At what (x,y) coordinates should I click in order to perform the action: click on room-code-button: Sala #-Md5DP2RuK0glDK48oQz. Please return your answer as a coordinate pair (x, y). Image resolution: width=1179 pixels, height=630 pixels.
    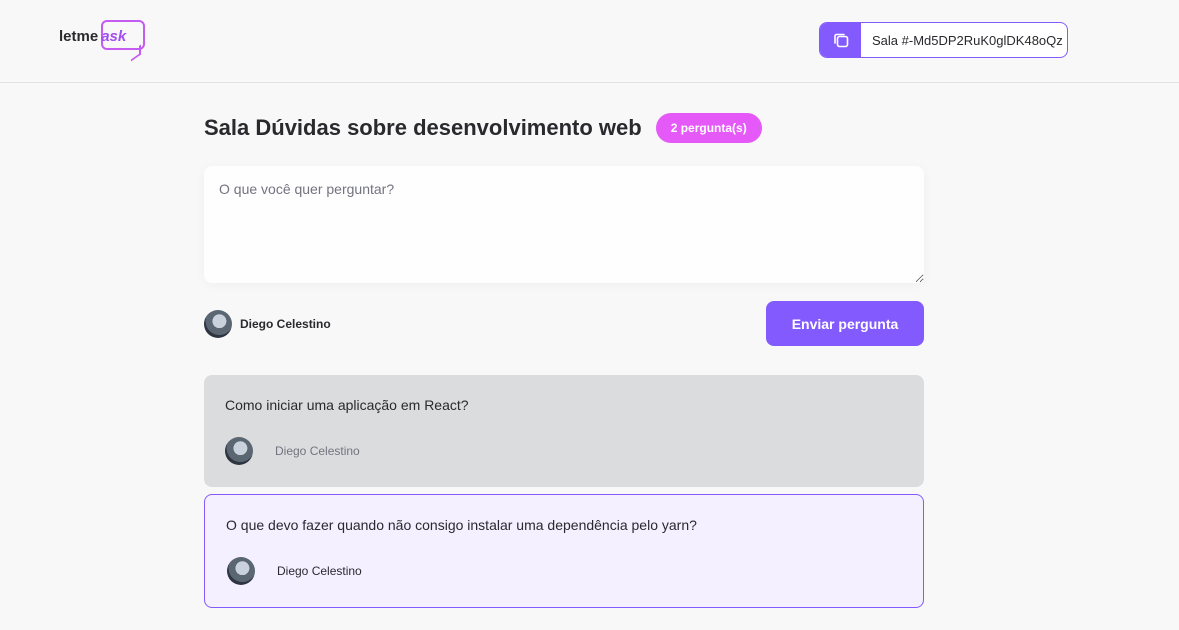
    Looking at the image, I should click on (943, 40).